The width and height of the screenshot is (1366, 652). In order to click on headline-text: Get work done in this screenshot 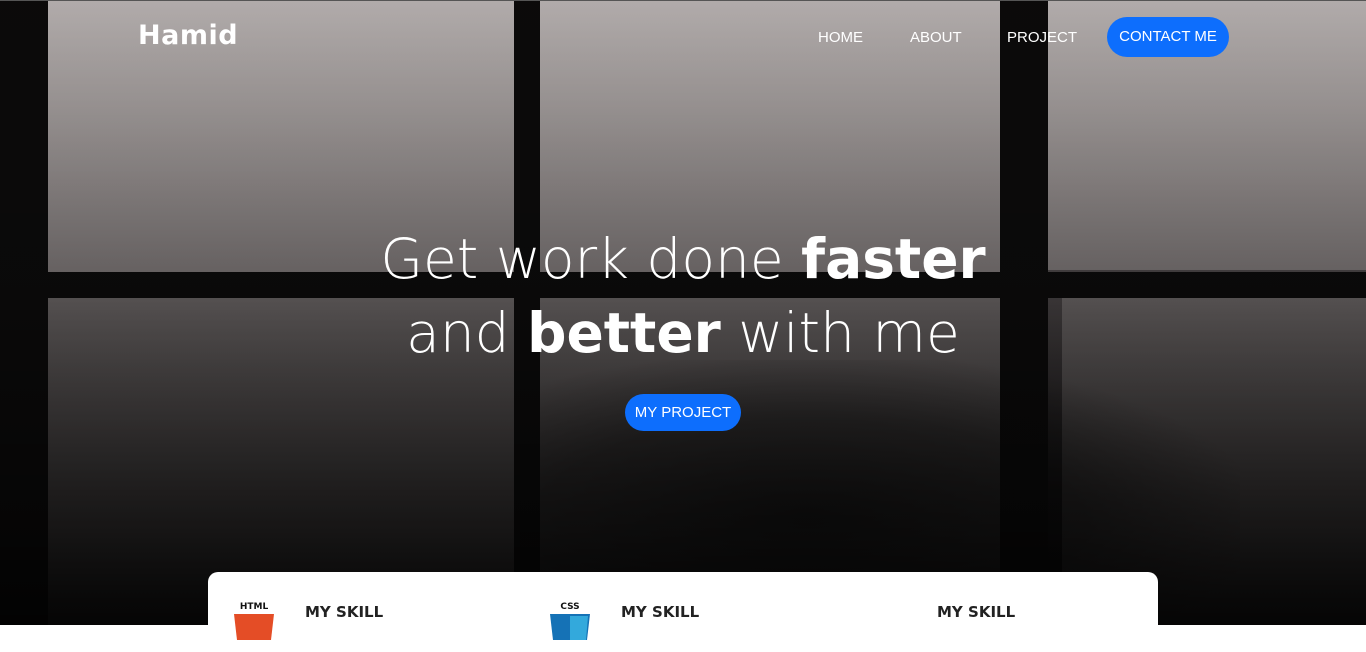, I will do `click(591, 259)`.